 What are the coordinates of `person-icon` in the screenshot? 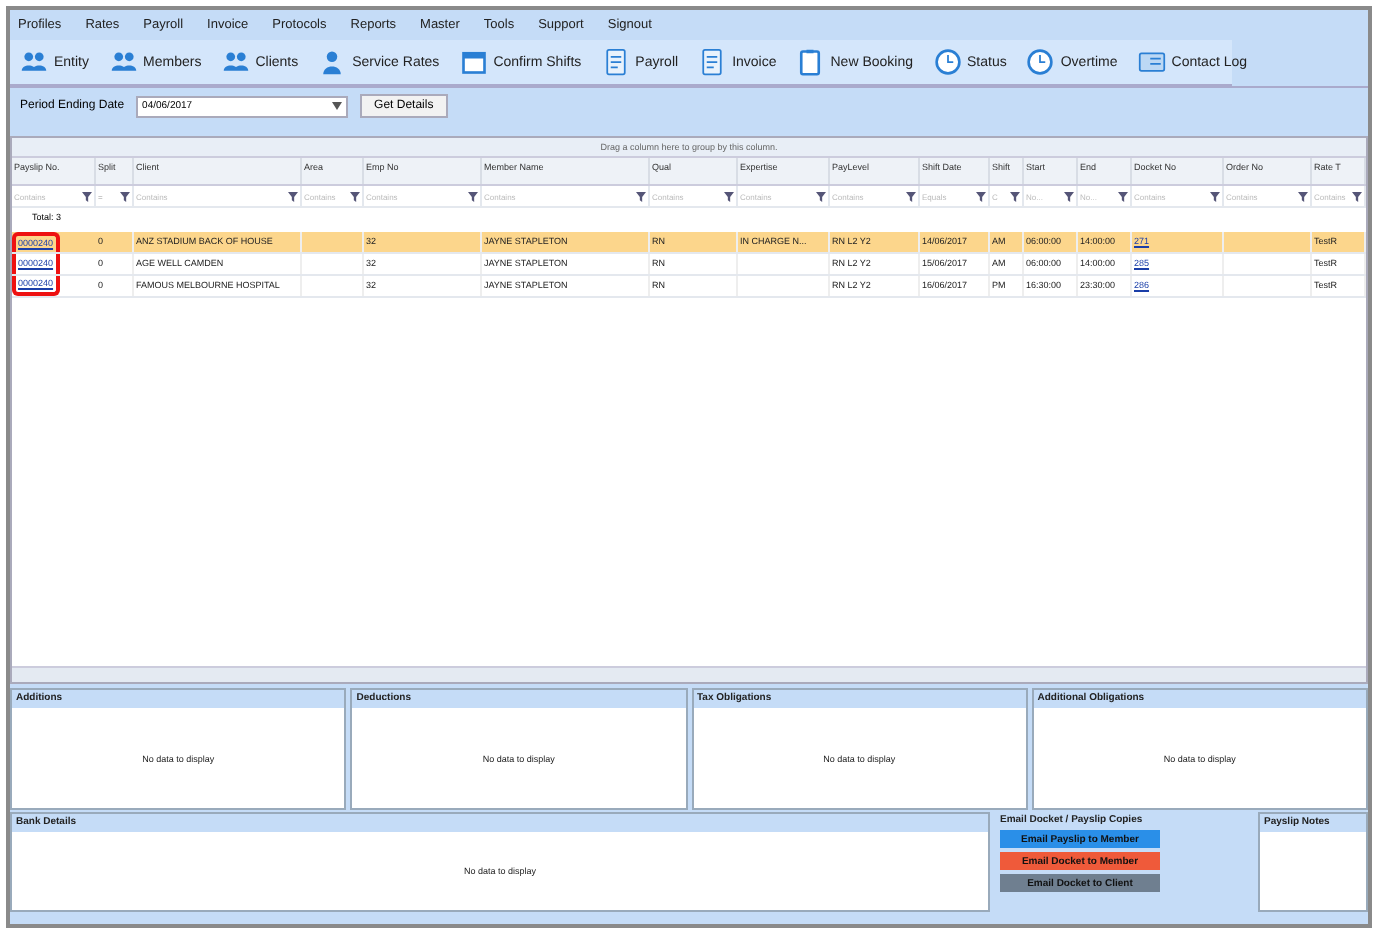 It's located at (332, 62).